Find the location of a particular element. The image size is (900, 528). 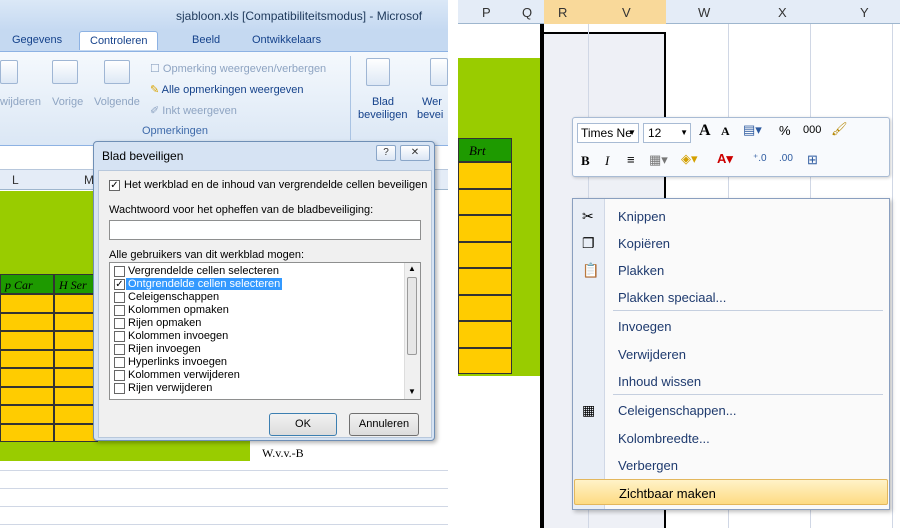

header-cell-hser: H Ser is located at coordinates (76, 284).